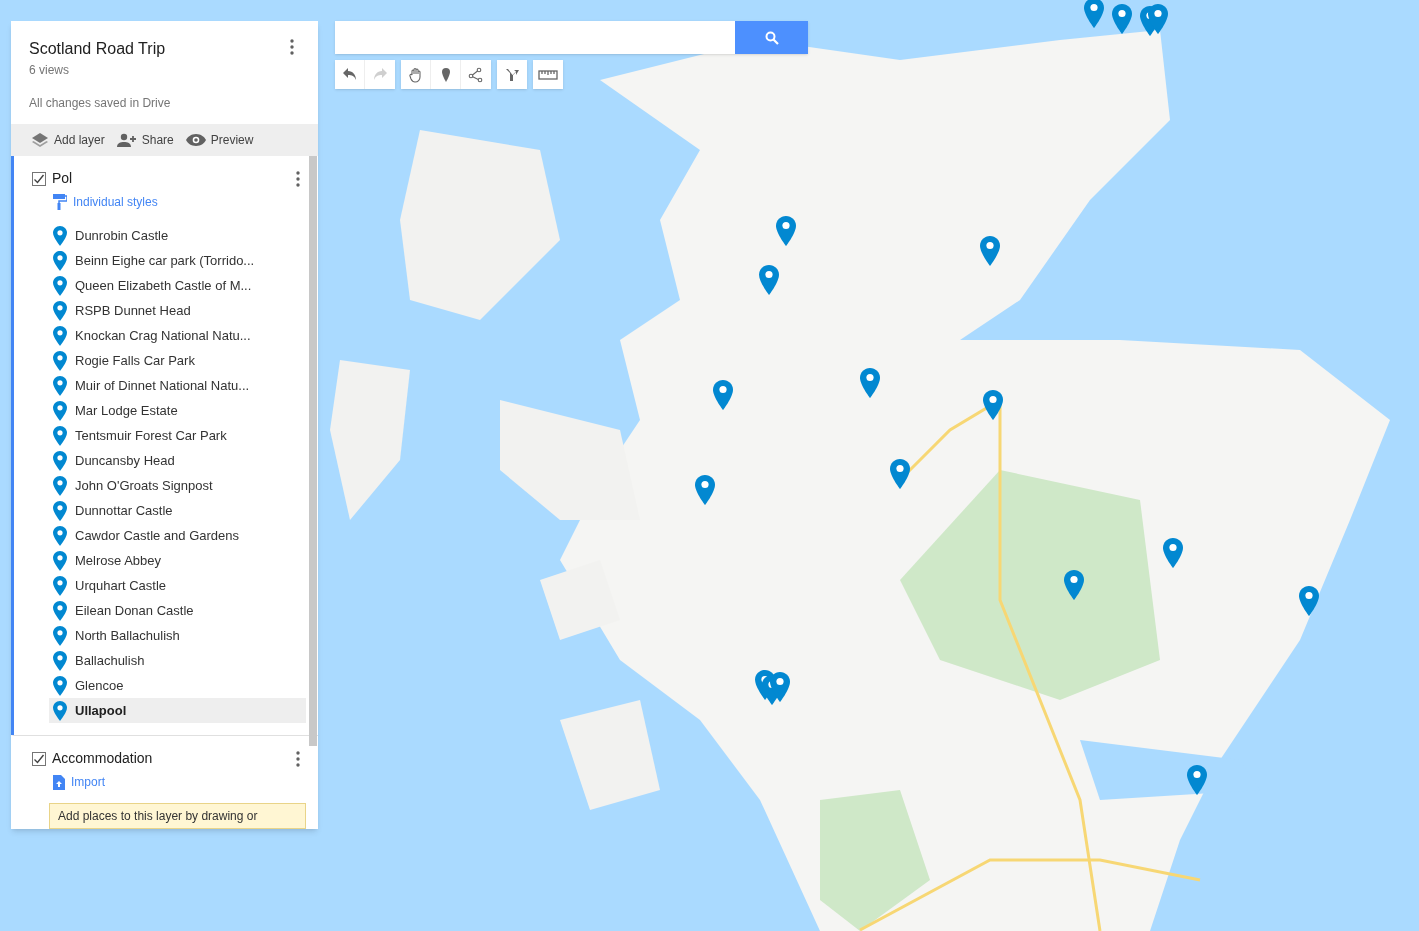 The height and width of the screenshot is (931, 1419). Describe the element at coordinates (177, 816) in the screenshot. I see `hint-tooltip: Add places to this layer by drawing or` at that location.